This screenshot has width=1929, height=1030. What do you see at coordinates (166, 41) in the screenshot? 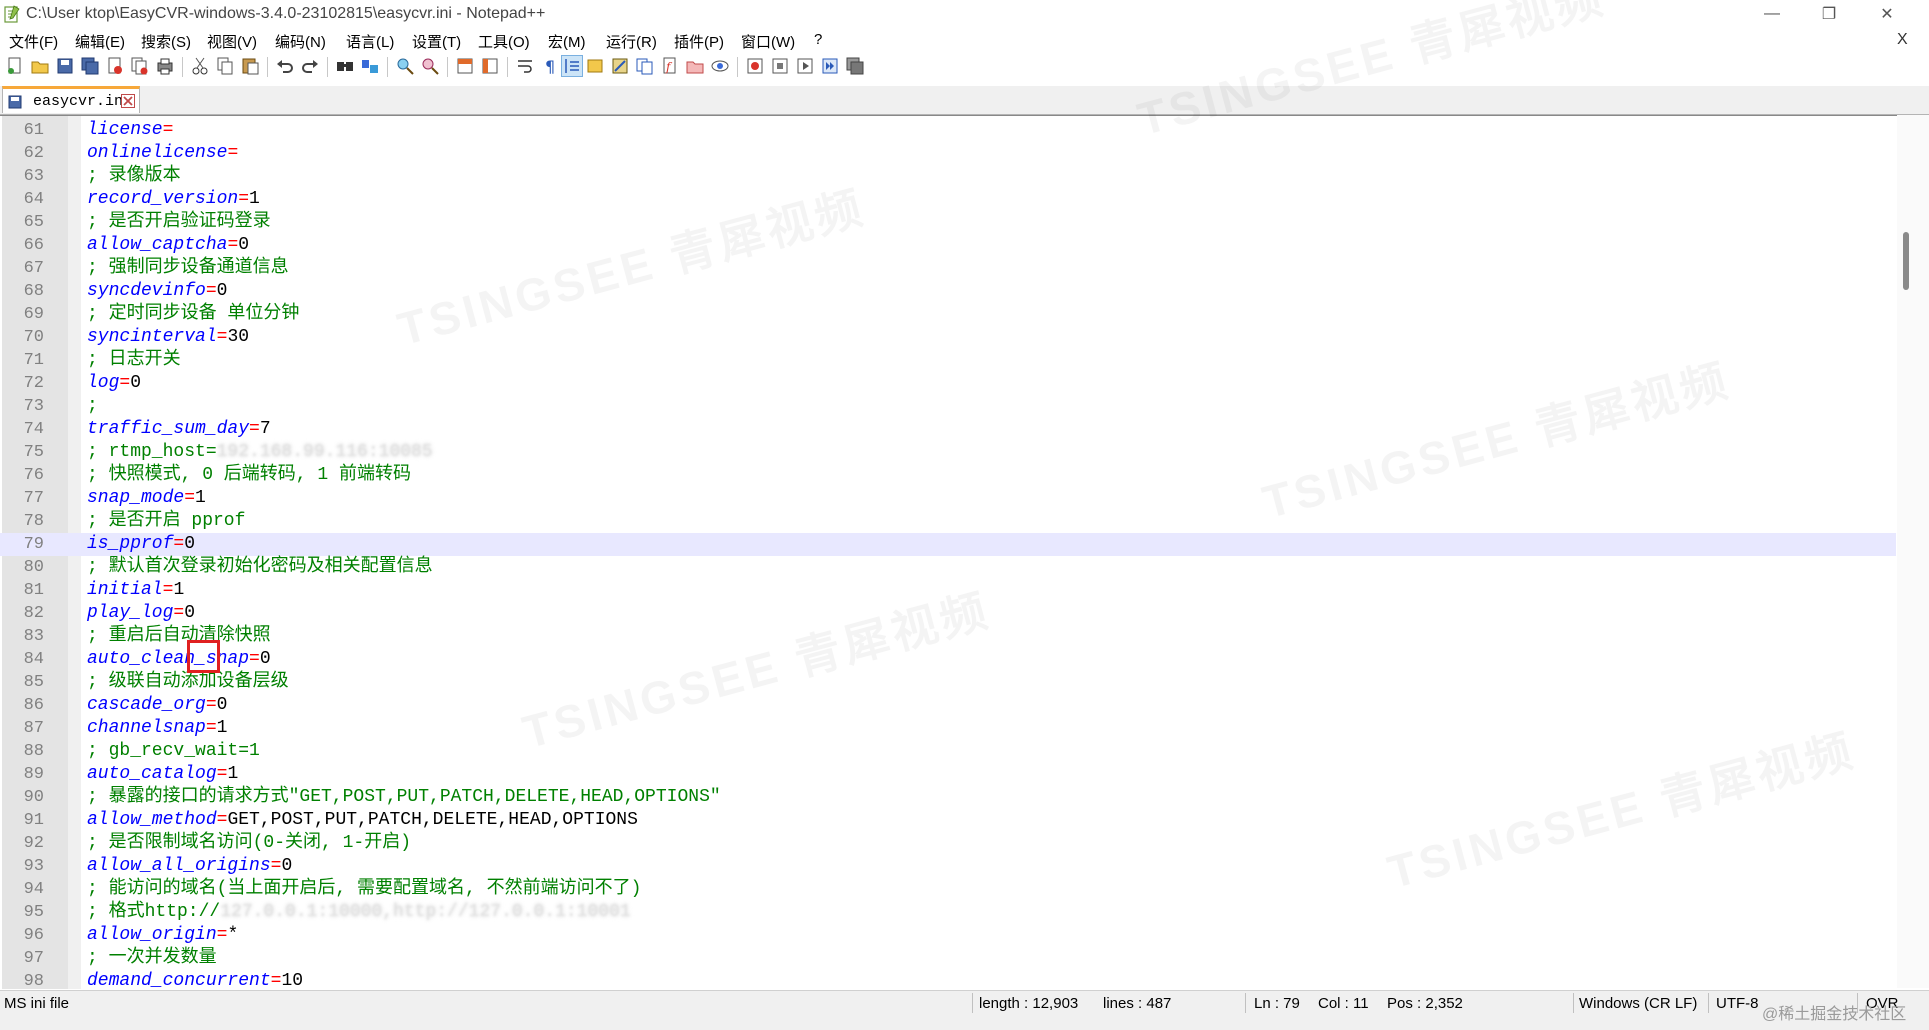
I see `menu-search: 搜索(S)` at bounding box center [166, 41].